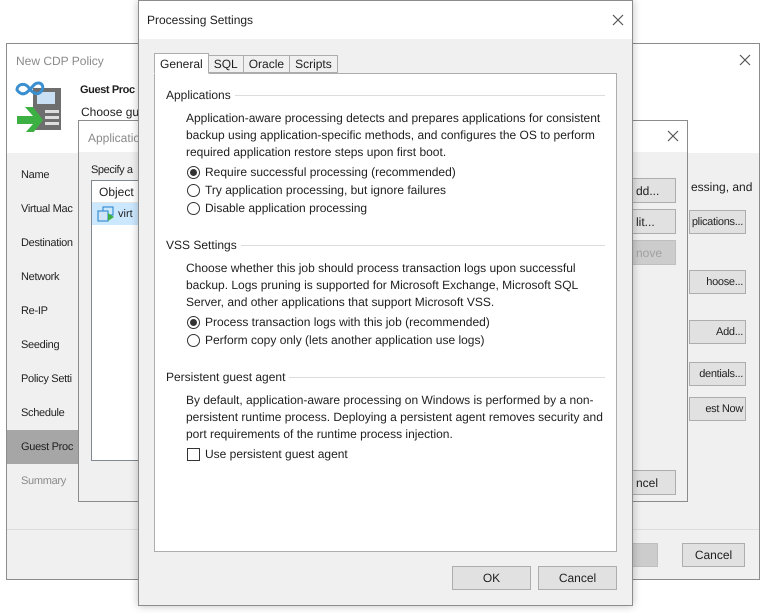 The height and width of the screenshot is (613, 765). What do you see at coordinates (286, 208) in the screenshot?
I see `radio-label: Disable application processing` at bounding box center [286, 208].